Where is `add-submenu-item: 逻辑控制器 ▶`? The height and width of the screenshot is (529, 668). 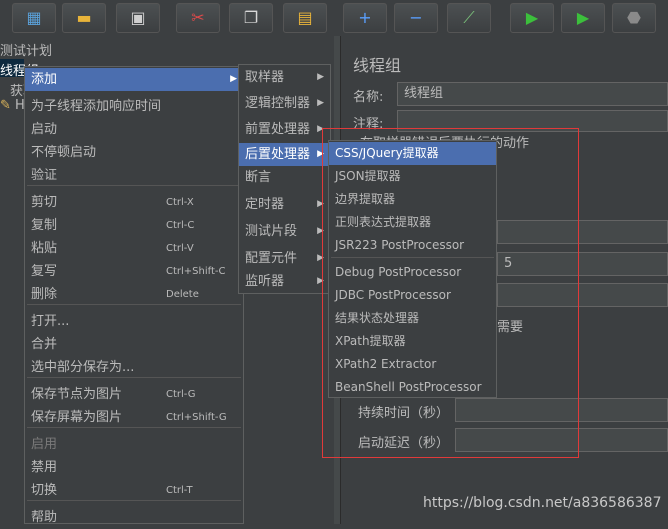
add-submenu-item: 逻辑控制器 ▶ is located at coordinates (284, 103).